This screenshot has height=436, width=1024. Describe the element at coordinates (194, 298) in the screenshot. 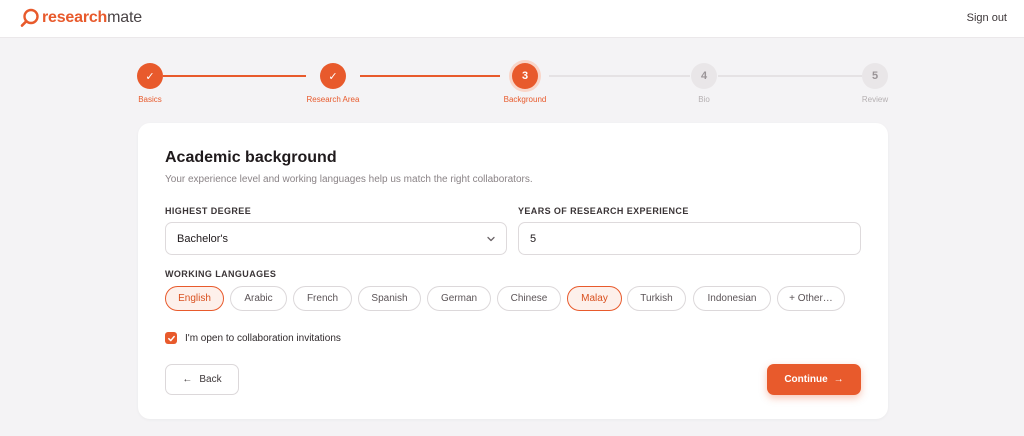

I see `chip-english: English` at that location.